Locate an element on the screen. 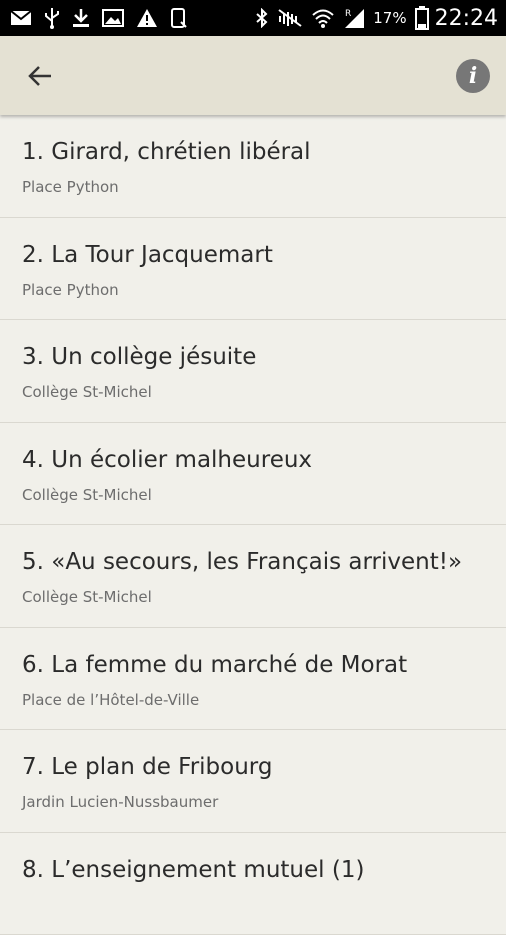  signal-icon: R is located at coordinates (354, 18).